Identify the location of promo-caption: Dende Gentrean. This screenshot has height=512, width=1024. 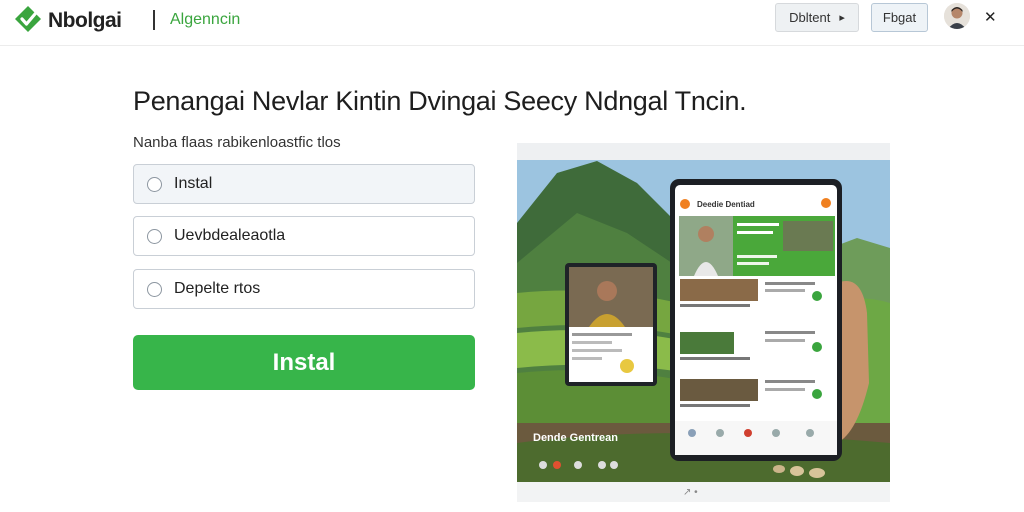
(575, 438).